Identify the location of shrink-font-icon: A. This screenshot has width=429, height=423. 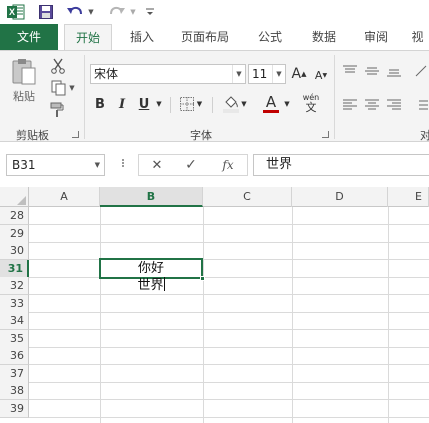
(318, 75).